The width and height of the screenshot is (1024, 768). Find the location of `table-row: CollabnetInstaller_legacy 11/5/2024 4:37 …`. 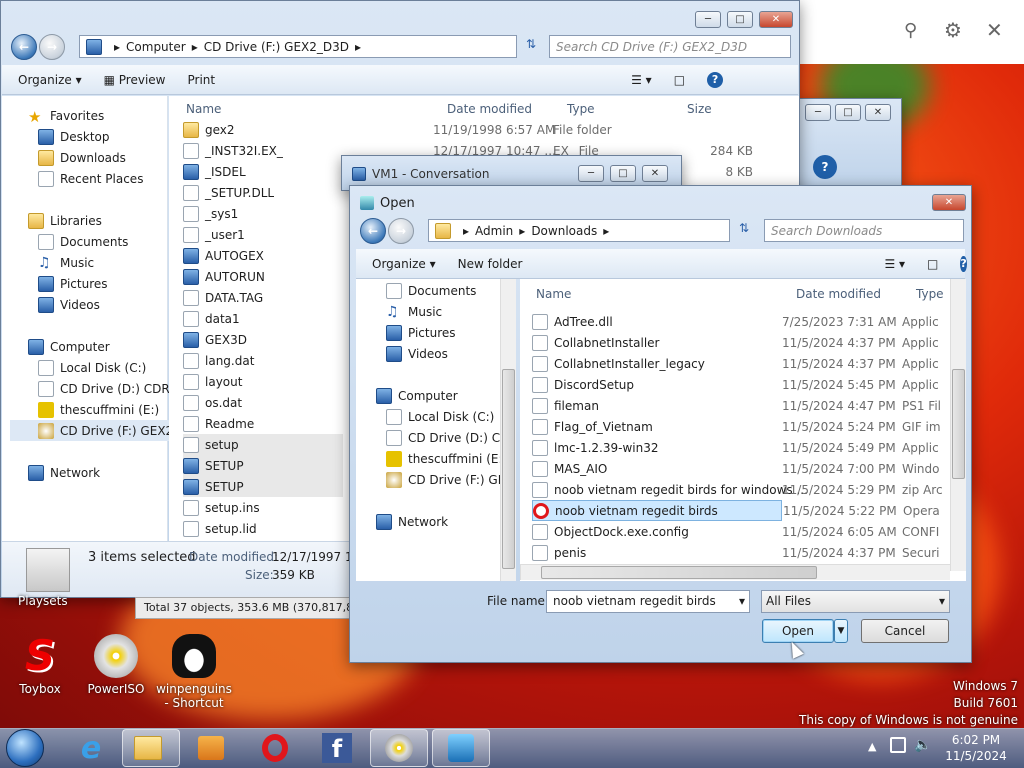

table-row: CollabnetInstaller_legacy 11/5/2024 4:37 … is located at coordinates (747, 363).